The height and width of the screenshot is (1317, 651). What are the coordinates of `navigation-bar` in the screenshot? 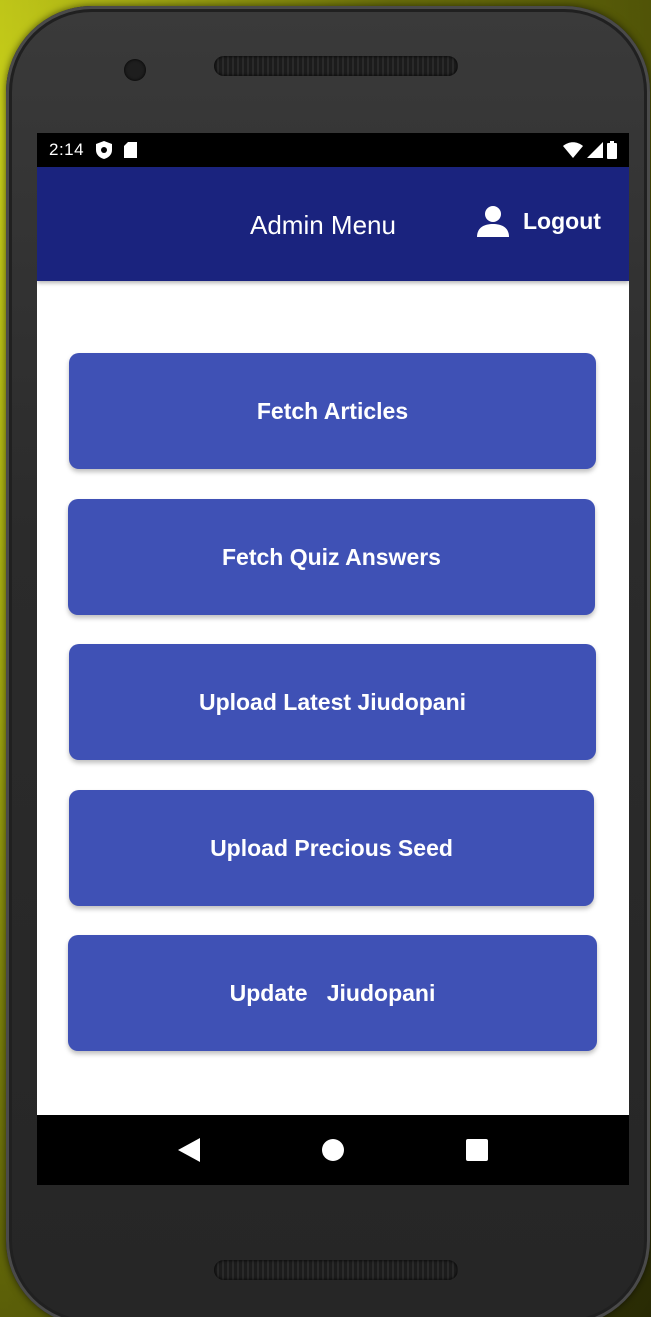 It's located at (333, 1150).